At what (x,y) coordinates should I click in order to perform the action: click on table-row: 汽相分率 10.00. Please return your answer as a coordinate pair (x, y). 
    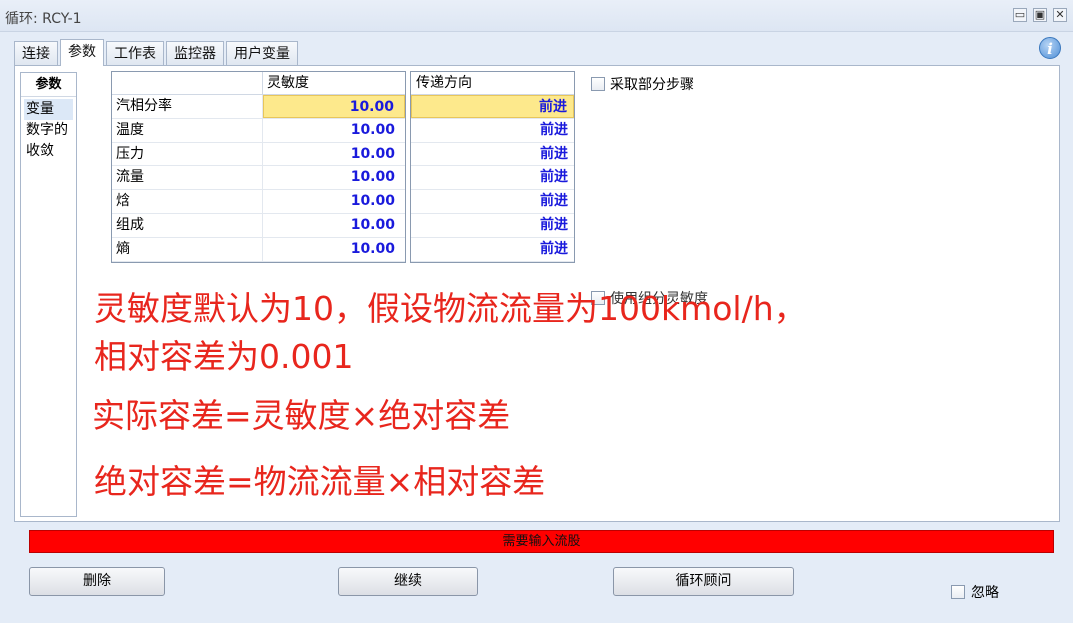
    Looking at the image, I should click on (258, 107).